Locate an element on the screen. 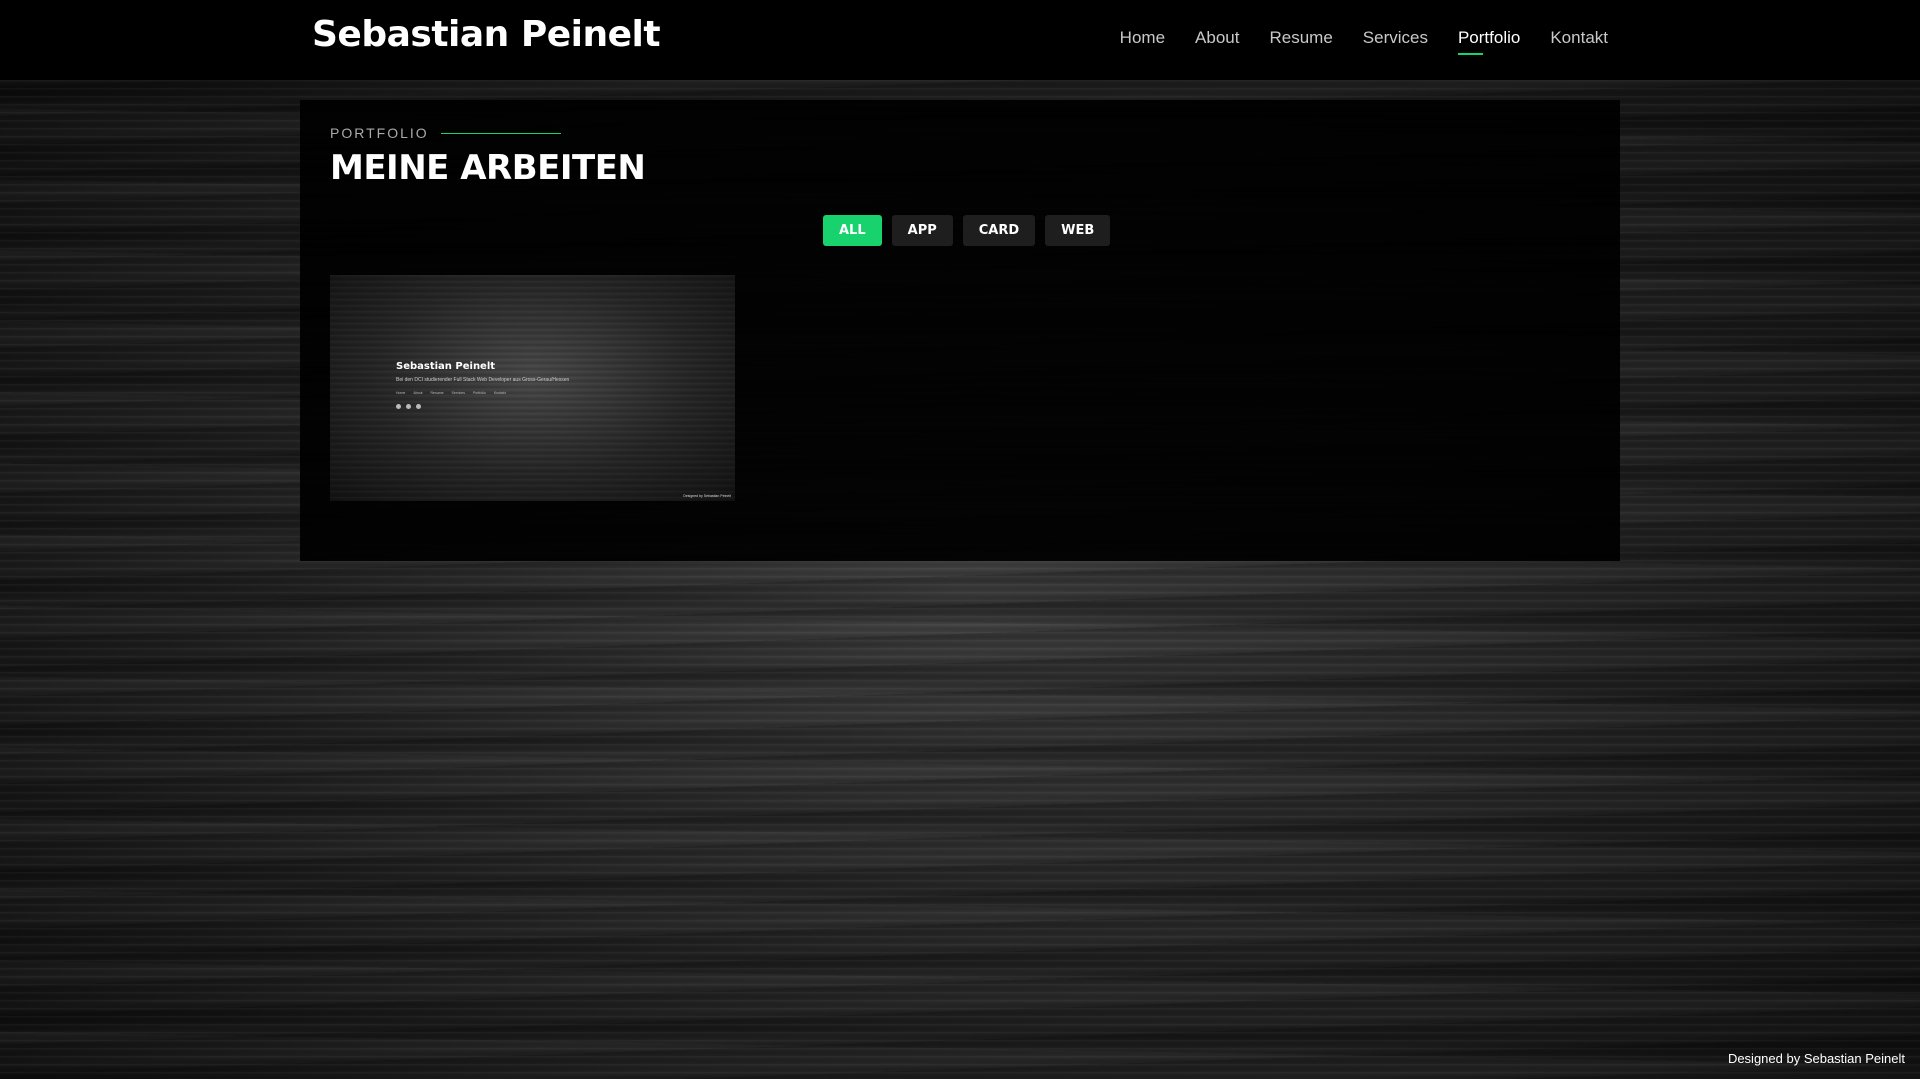 The width and height of the screenshot is (1920, 1079). section-label: PORTFOLIO is located at coordinates (445, 133).